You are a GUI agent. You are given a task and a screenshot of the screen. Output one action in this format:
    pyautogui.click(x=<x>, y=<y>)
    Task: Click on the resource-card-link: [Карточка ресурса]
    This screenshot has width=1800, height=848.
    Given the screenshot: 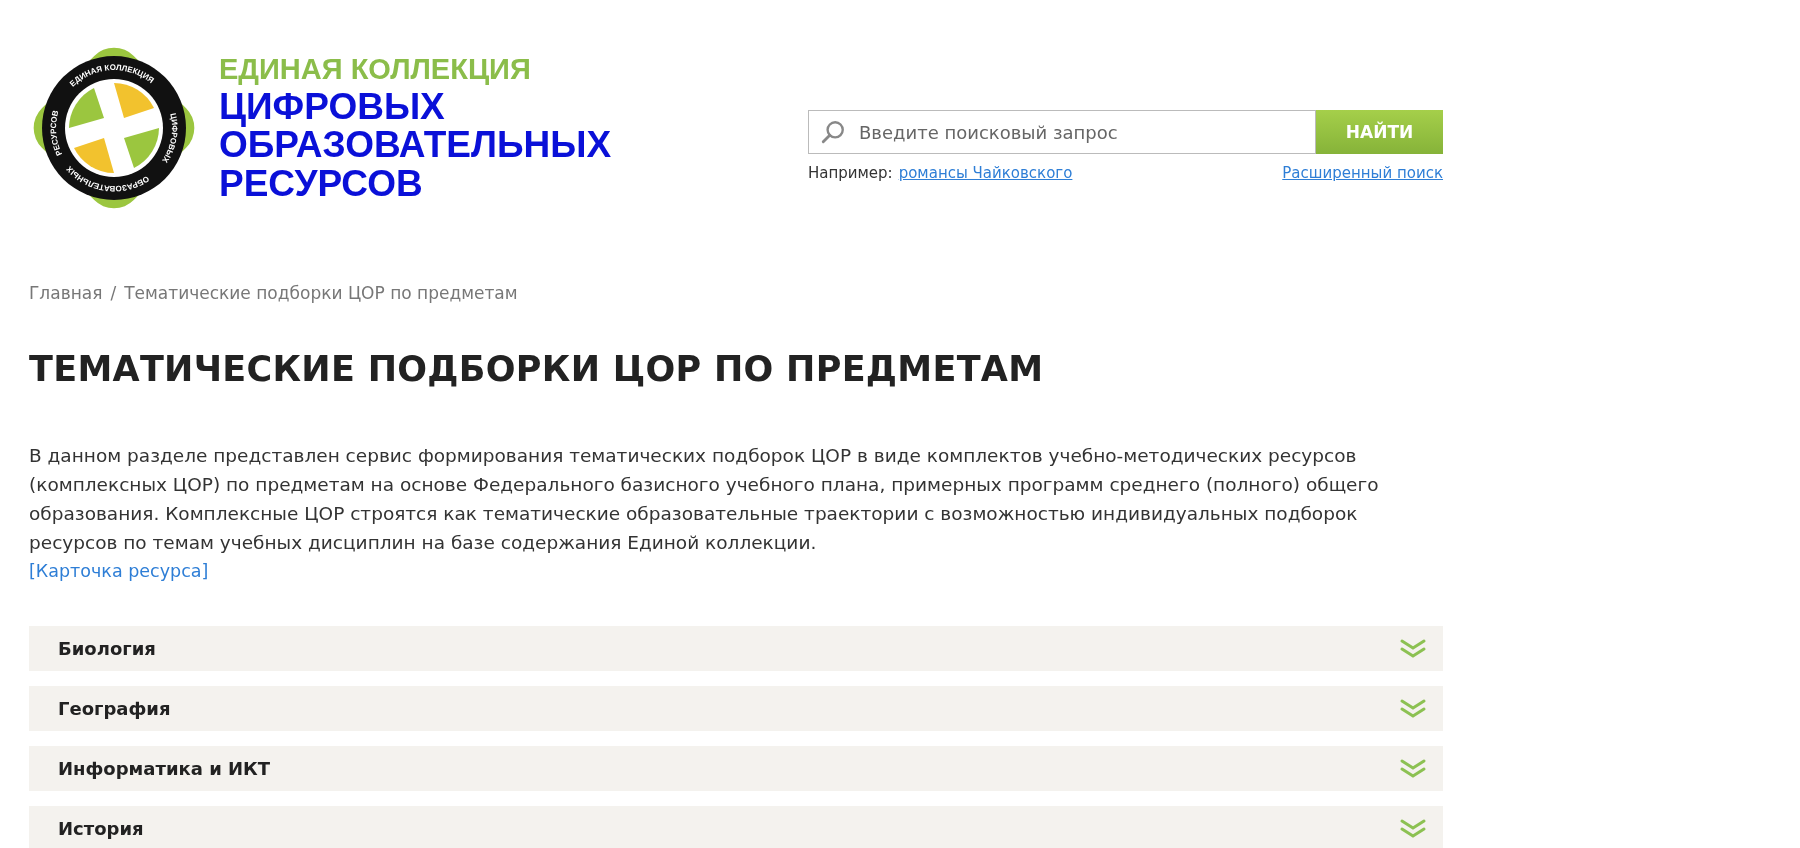 What is the action you would take?
    pyautogui.click(x=119, y=571)
    